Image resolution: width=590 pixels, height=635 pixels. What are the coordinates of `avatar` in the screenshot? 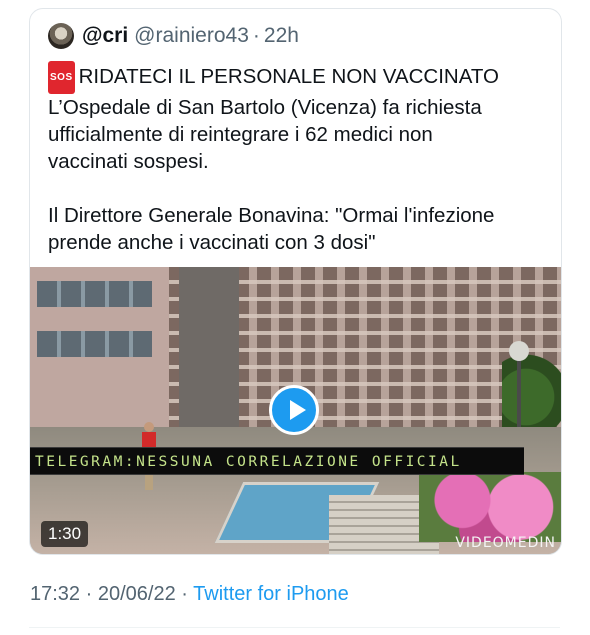 It's located at (61, 36).